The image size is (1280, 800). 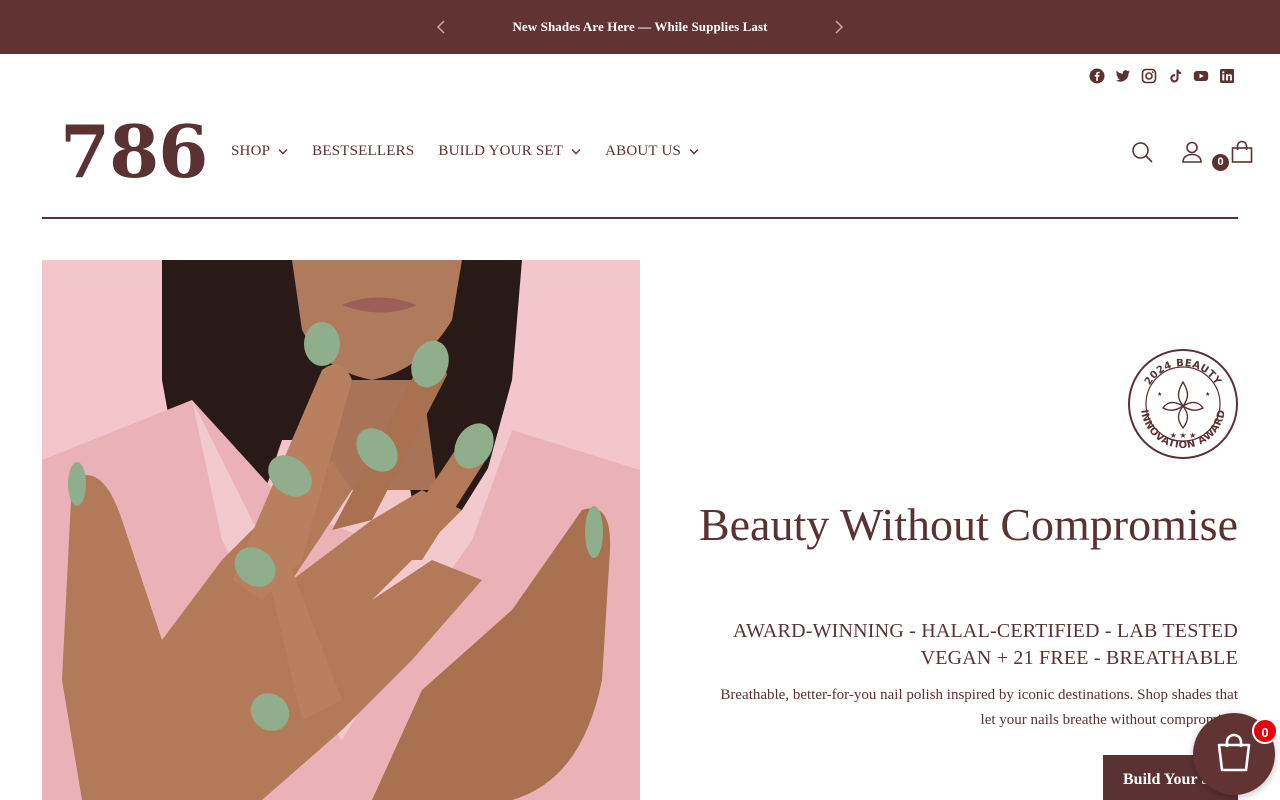 I want to click on tiktok-icon, so click(x=1176, y=76).